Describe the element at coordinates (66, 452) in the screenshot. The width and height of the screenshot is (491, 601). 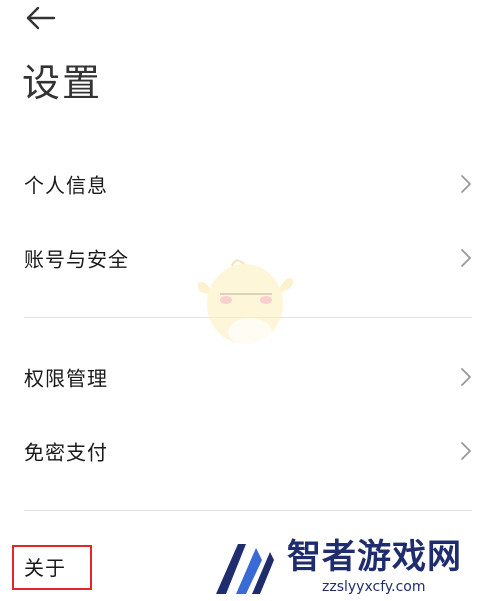
I see `menu-item-label: 免密支付` at that location.